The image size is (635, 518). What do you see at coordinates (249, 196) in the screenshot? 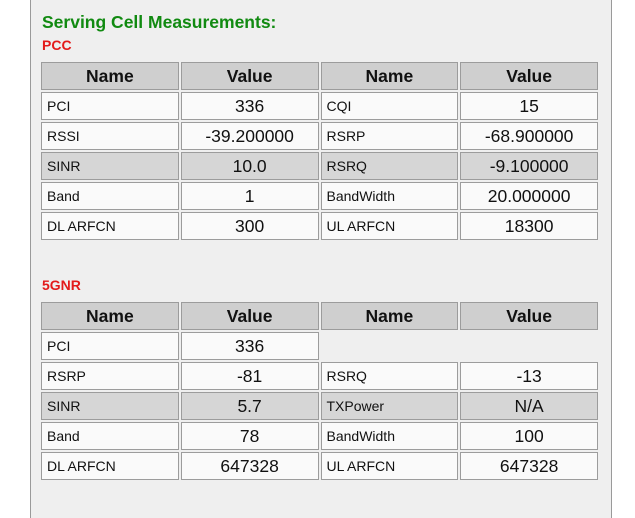
I see `measurement-value: 1` at bounding box center [249, 196].